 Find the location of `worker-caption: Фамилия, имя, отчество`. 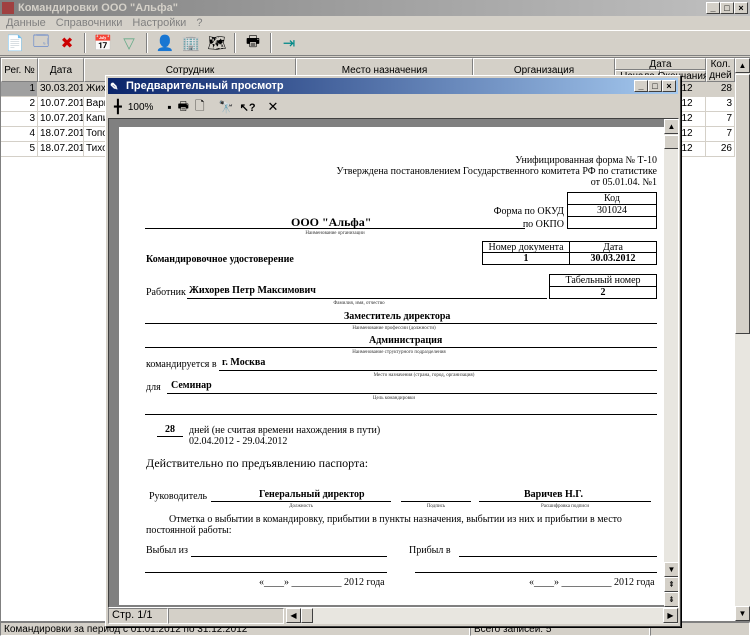

worker-caption: Фамилия, имя, отчество is located at coordinates (359, 303).